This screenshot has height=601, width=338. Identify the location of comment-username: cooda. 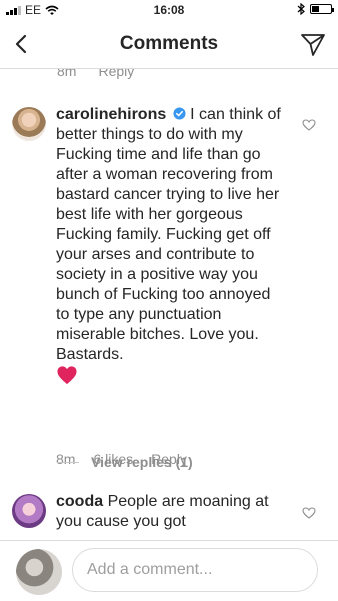
(79, 501).